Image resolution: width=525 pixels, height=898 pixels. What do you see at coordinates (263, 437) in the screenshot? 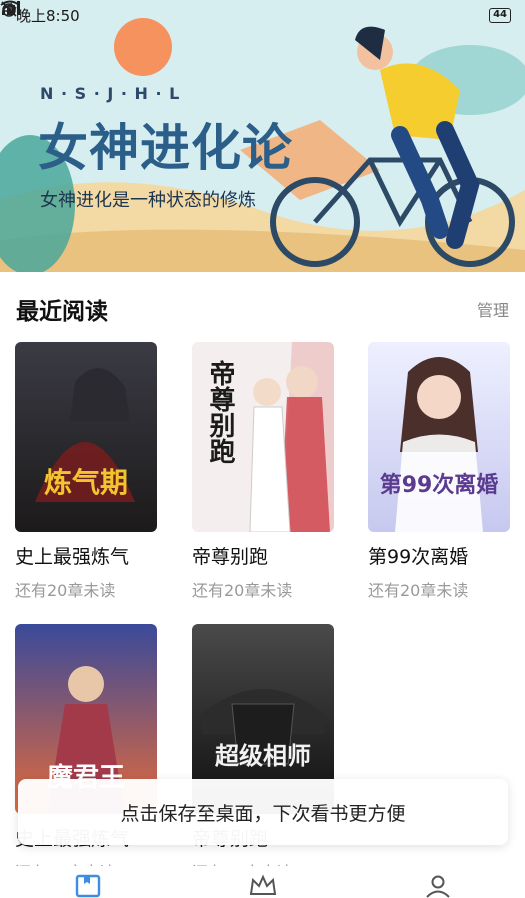
I see `book-cover: 帝尊别跑` at bounding box center [263, 437].